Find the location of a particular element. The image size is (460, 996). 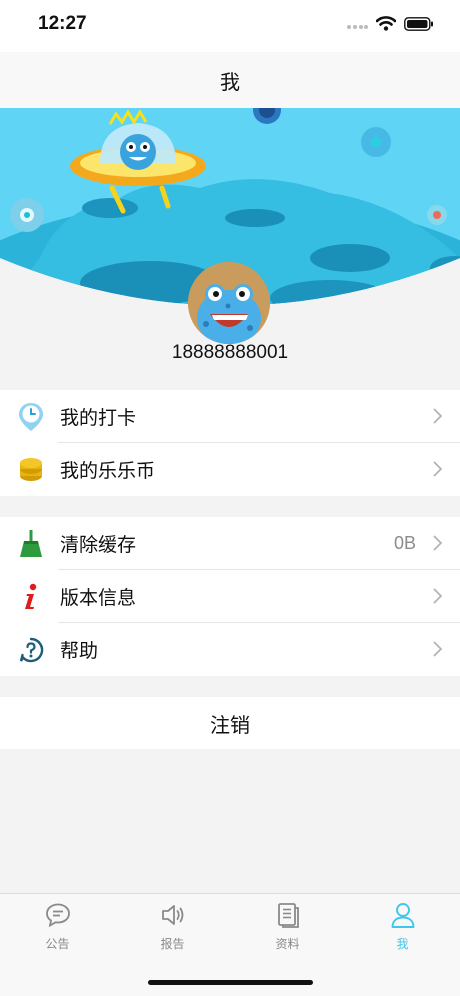

tab-me: 我 is located at coordinates (402, 928).